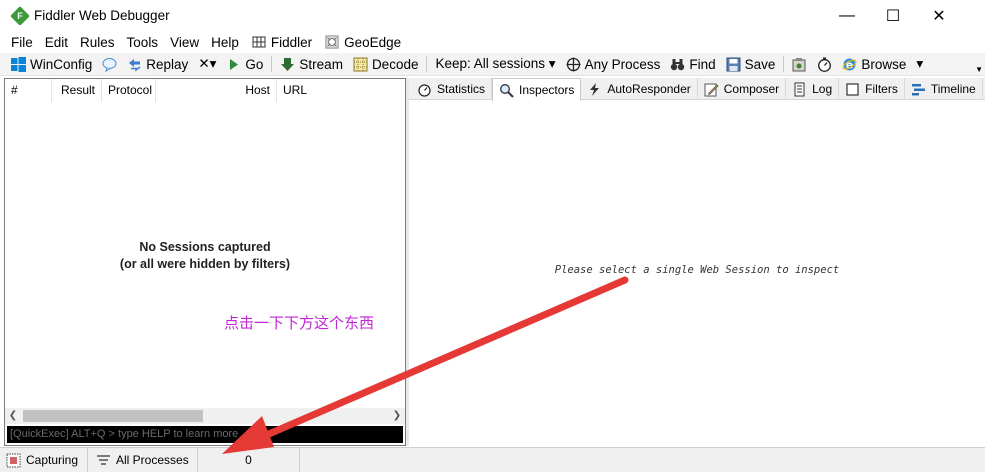 The width and height of the screenshot is (985, 472). What do you see at coordinates (259, 42) in the screenshot?
I see `fiddler-grid-icon` at bounding box center [259, 42].